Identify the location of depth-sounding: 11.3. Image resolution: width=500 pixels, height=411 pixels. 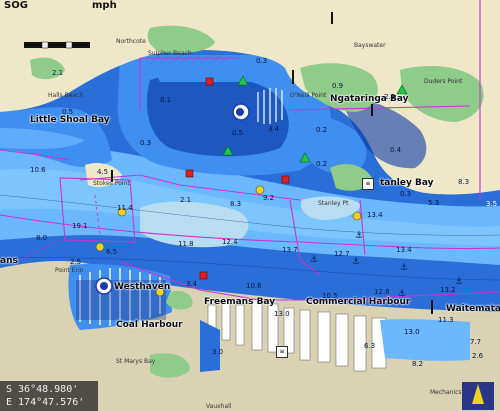
(446, 320).